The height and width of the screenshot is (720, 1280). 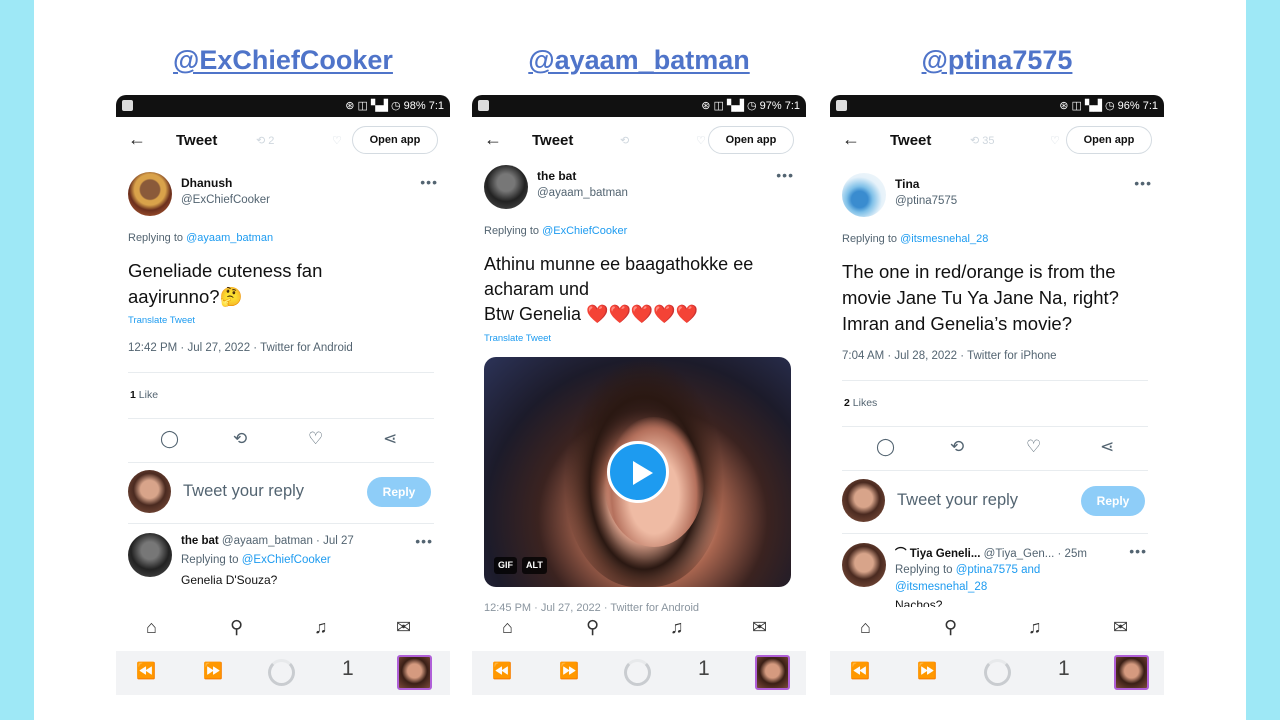 I want to click on tweet-actions: ◯ ⟲ ♡ ⋖, so click(x=997, y=449).